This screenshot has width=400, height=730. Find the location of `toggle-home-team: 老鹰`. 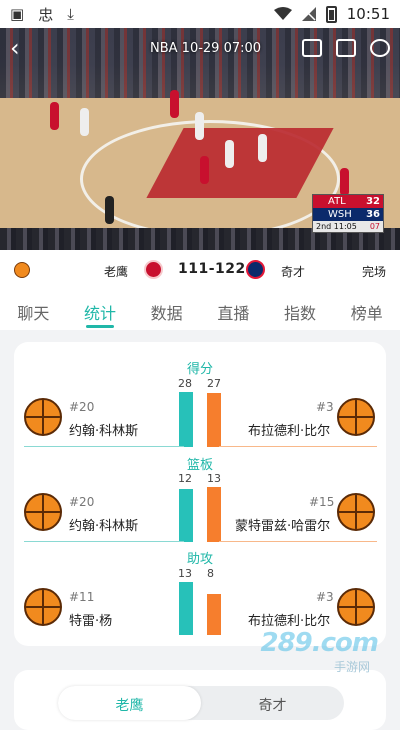

toggle-home-team: 老鹰 is located at coordinates (129, 703).